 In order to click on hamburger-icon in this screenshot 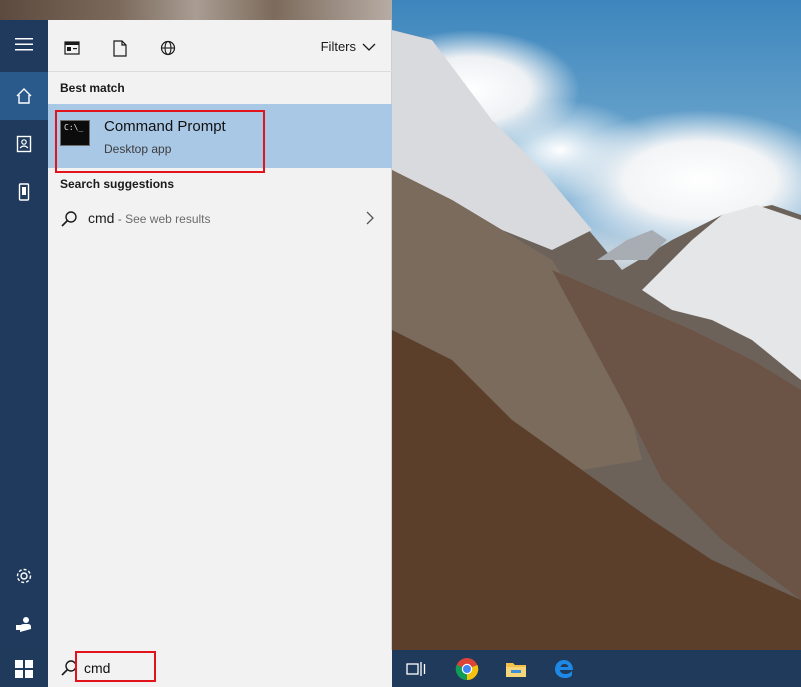, I will do `click(24, 44)`.